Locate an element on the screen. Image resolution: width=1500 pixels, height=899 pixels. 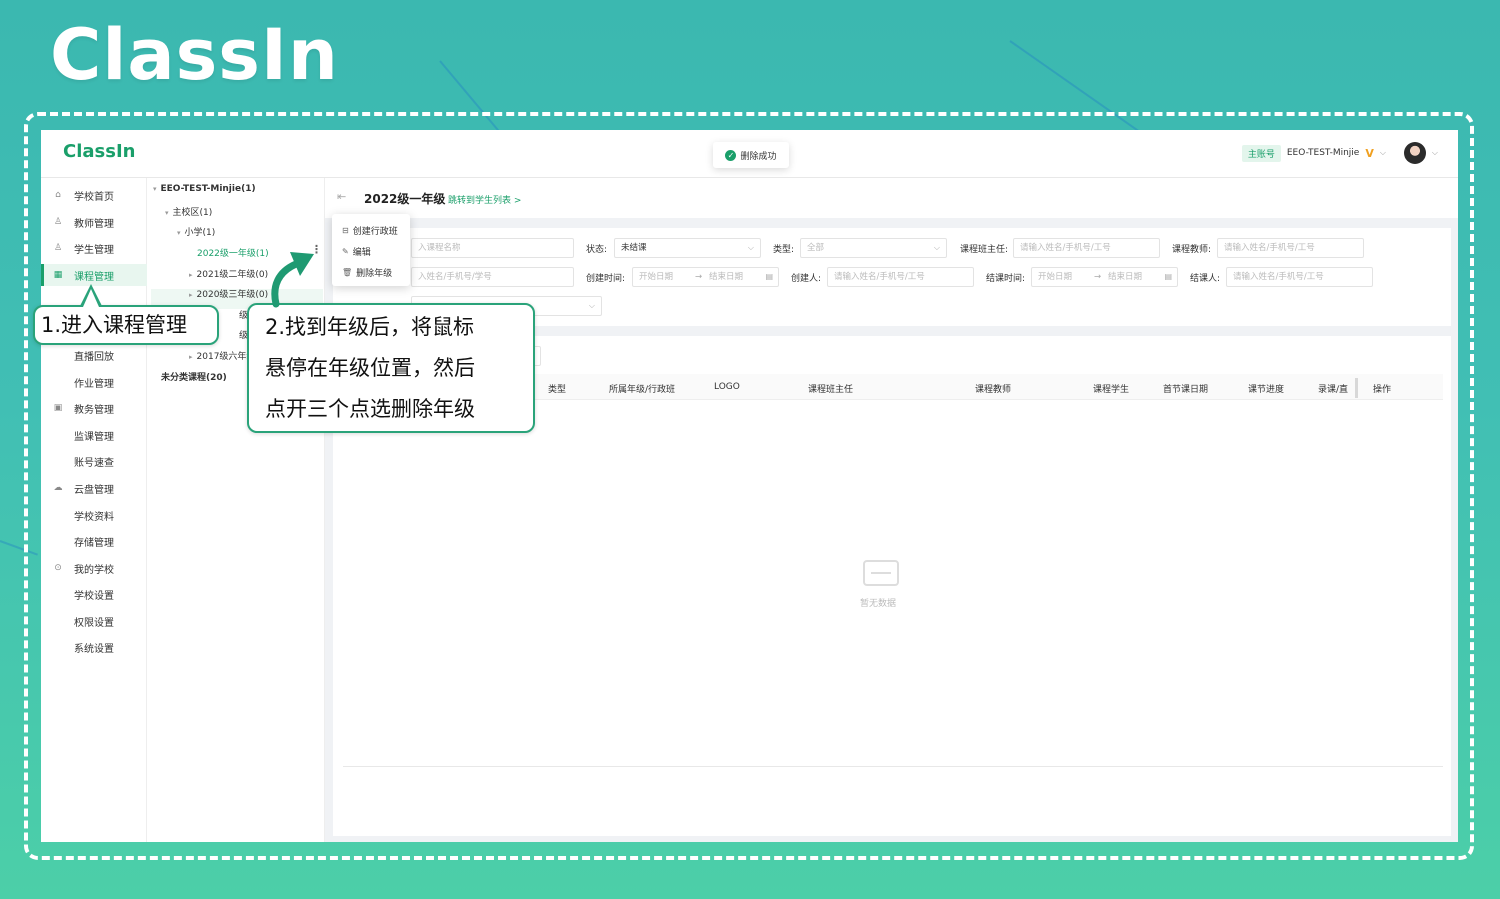
head-teacher-input: 请输入姓名/手机号/工号 is located at coordinates (1086, 248).